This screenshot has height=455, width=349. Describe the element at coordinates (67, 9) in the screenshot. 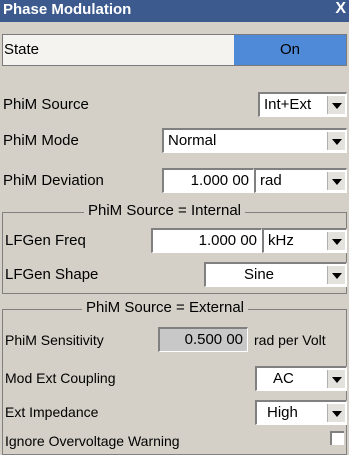

I see `window-title: Phase Modulation` at that location.